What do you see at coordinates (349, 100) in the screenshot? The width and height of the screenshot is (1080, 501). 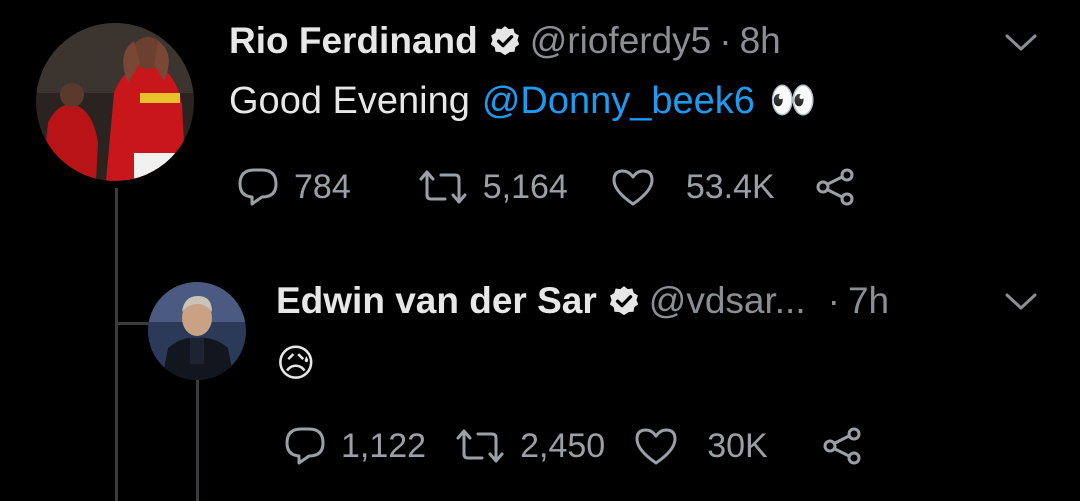 I see `tweet-text-content: Good Evening` at bounding box center [349, 100].